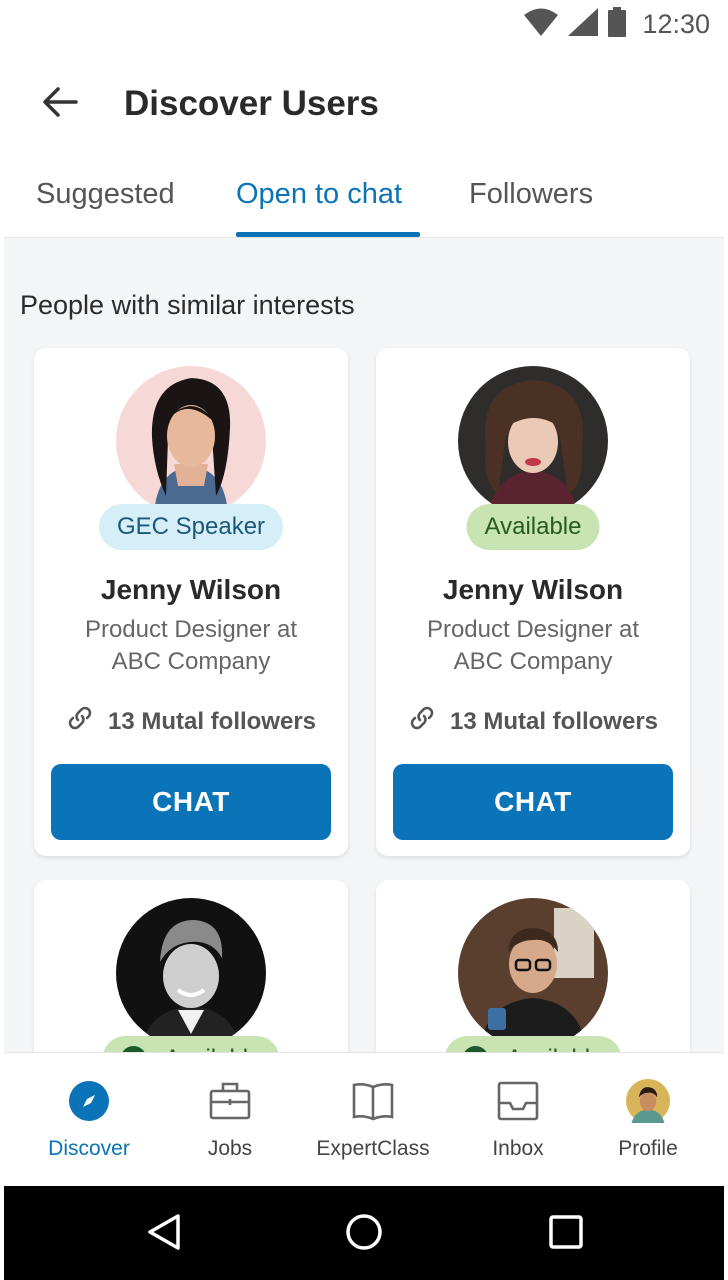 The width and height of the screenshot is (728, 1280). Describe the element at coordinates (105, 194) in the screenshot. I see `tab-suggested: Suggested` at that location.